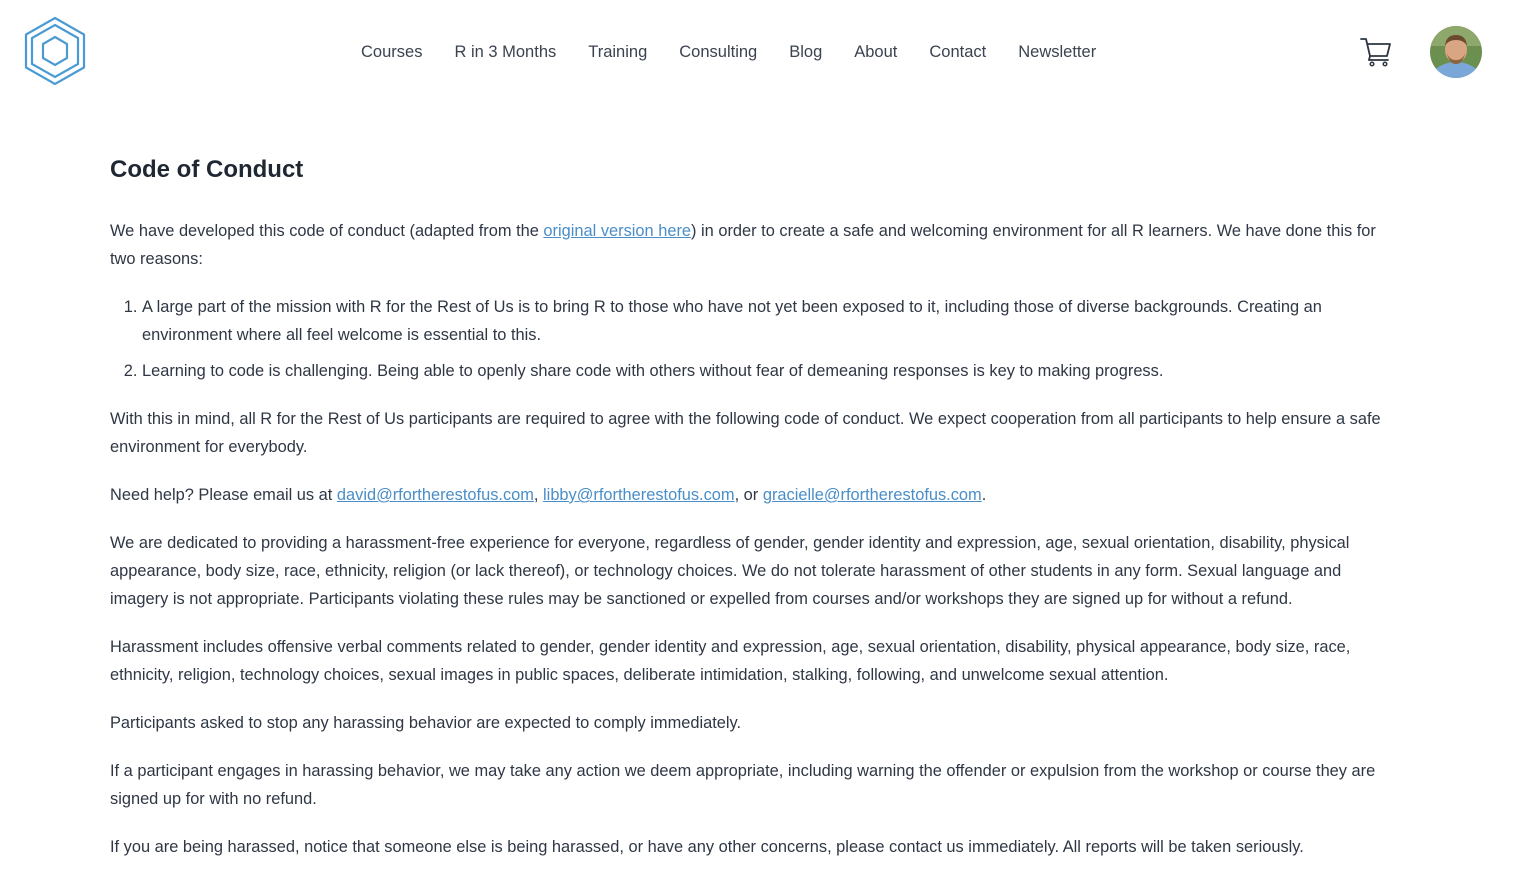 The image size is (1531, 889). I want to click on nav-item-newsletter: Newsletter, so click(1057, 52).